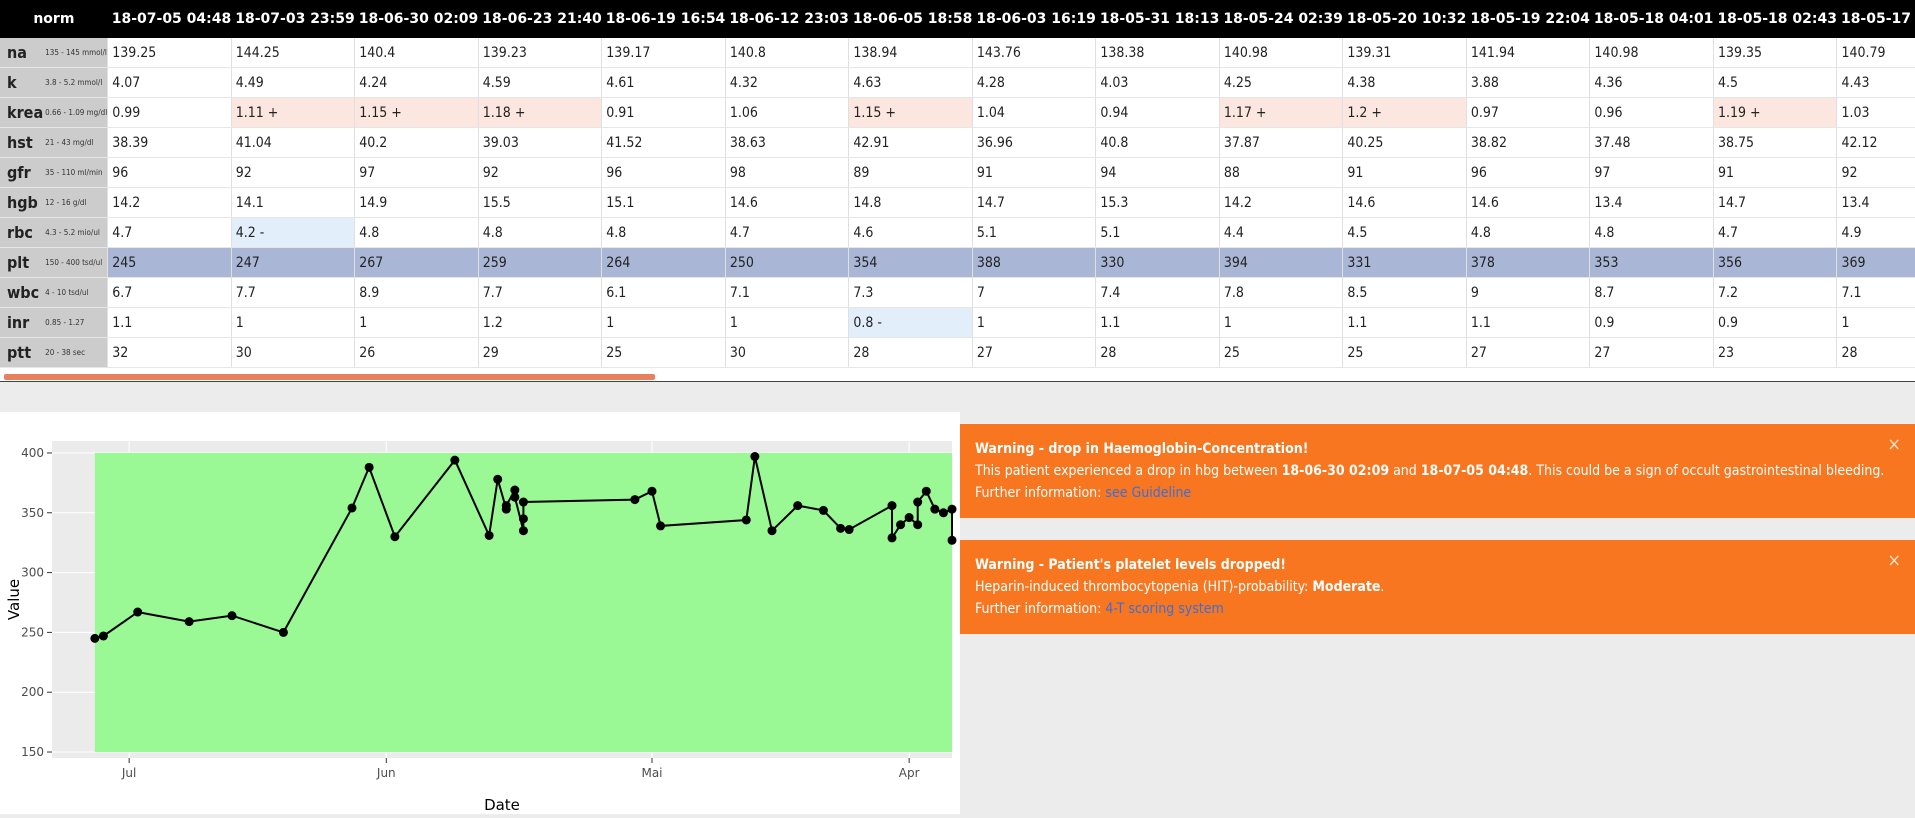 Image resolution: width=1915 pixels, height=818 pixels. Describe the element at coordinates (1775, 53) in the screenshot. I see `lab-value-cell: 139.35` at that location.